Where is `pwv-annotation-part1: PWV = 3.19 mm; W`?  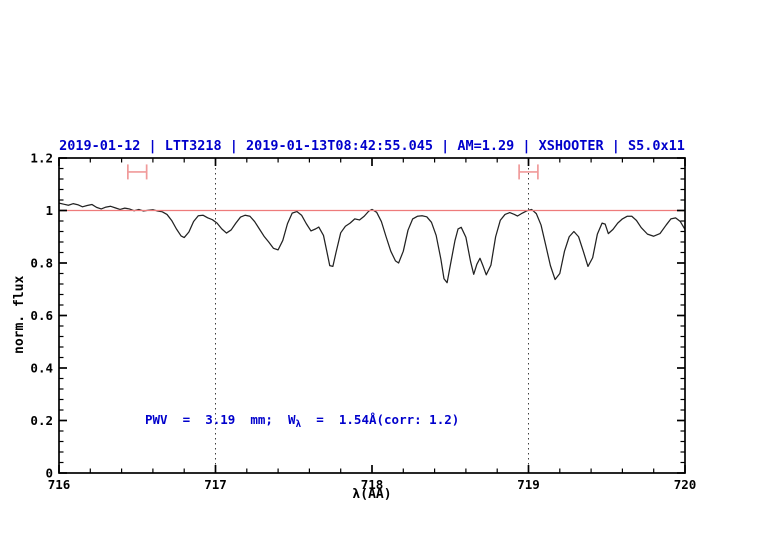 pwv-annotation-part1: PWV = 3.19 mm; W is located at coordinates (220, 419).